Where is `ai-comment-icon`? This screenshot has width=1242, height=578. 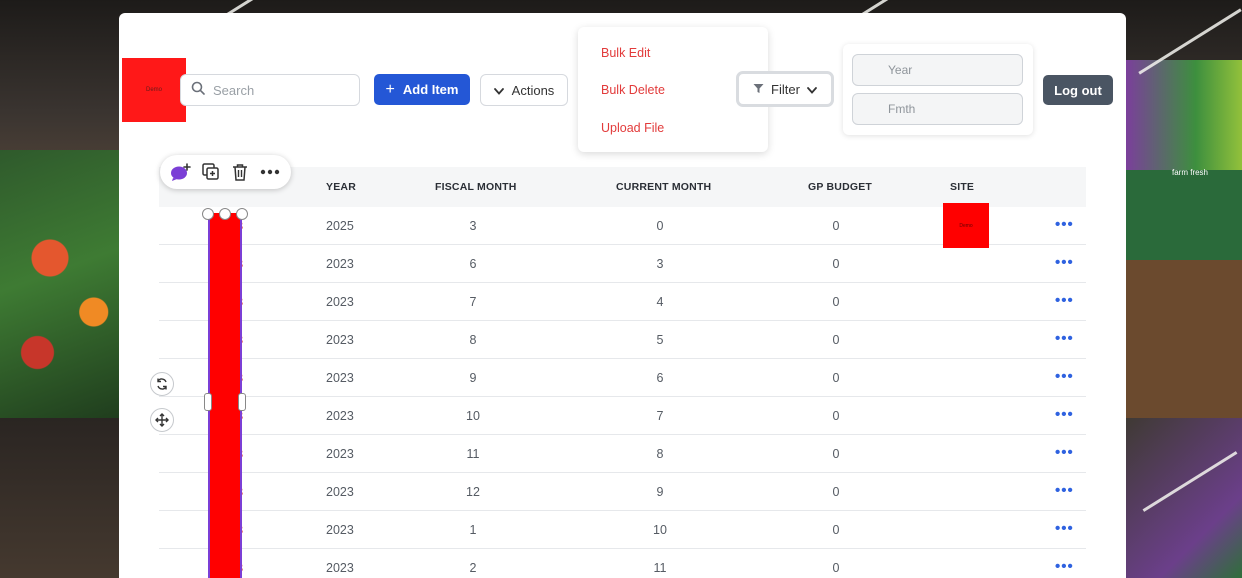 ai-comment-icon is located at coordinates (181, 172).